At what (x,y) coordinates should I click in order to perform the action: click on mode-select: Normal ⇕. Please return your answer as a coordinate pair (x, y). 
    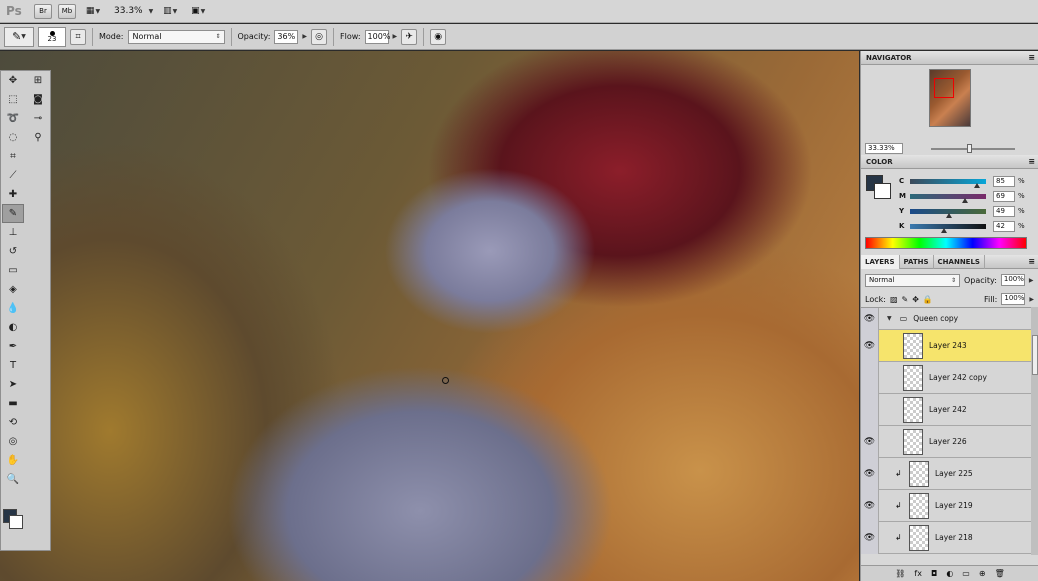
    Looking at the image, I should click on (176, 36).